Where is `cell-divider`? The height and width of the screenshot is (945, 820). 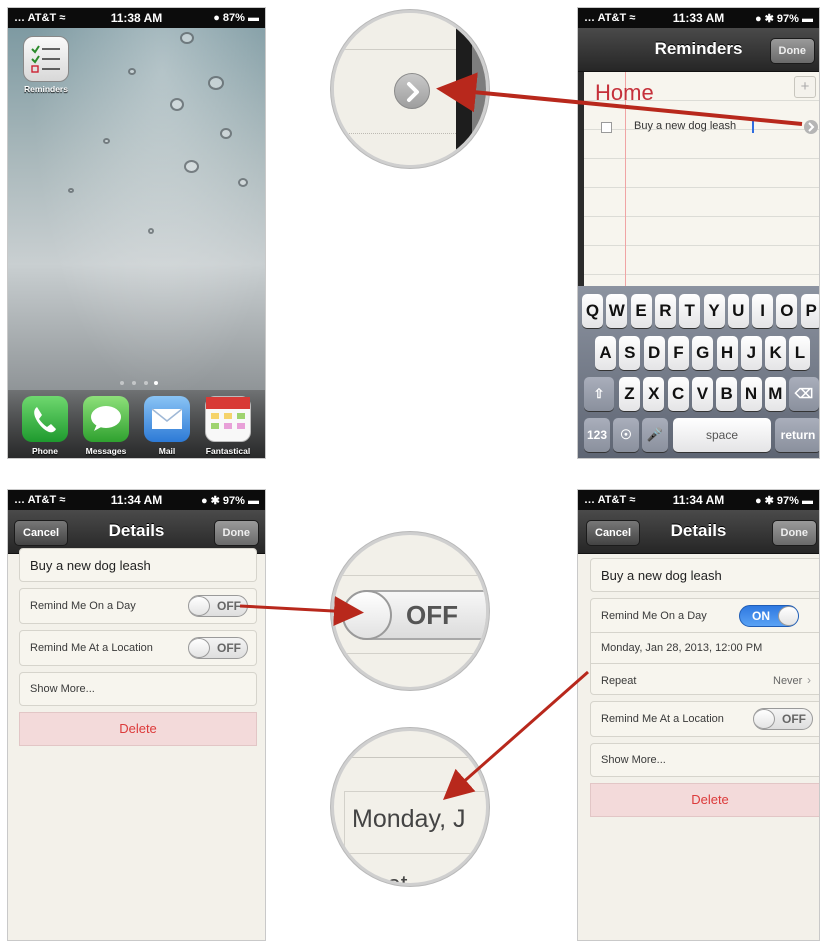
cell-divider is located at coordinates (705, 632).